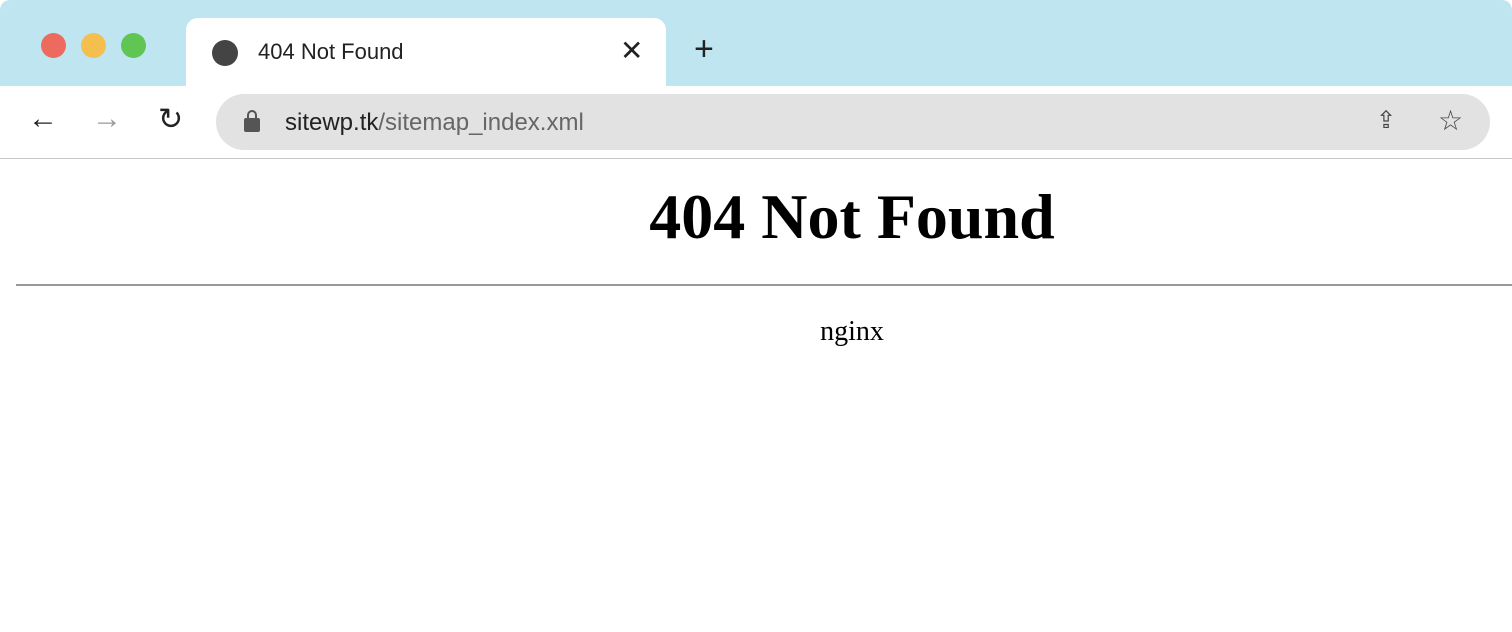 The height and width of the screenshot is (632, 1512). What do you see at coordinates (756, 43) in the screenshot?
I see `tab-bar: 404 Not Found ✕ +` at bounding box center [756, 43].